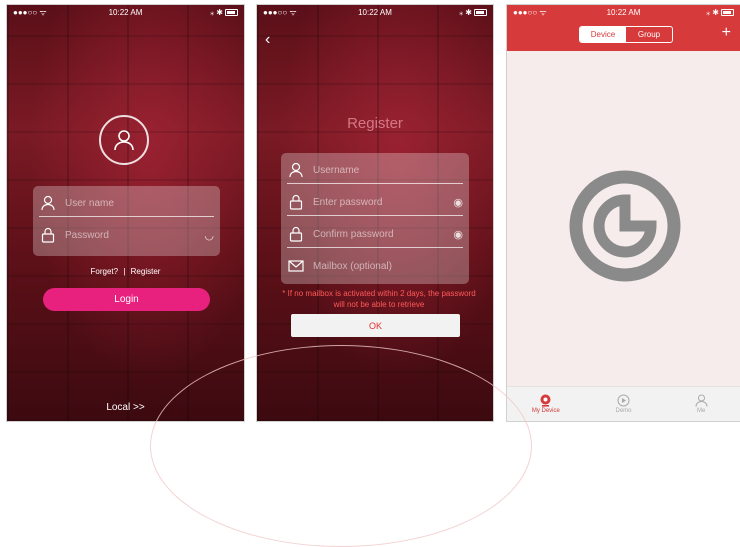 The image size is (740, 547). What do you see at coordinates (353, 234) in the screenshot?
I see `reg-confirm-placeholder: Confirm password` at bounding box center [353, 234].